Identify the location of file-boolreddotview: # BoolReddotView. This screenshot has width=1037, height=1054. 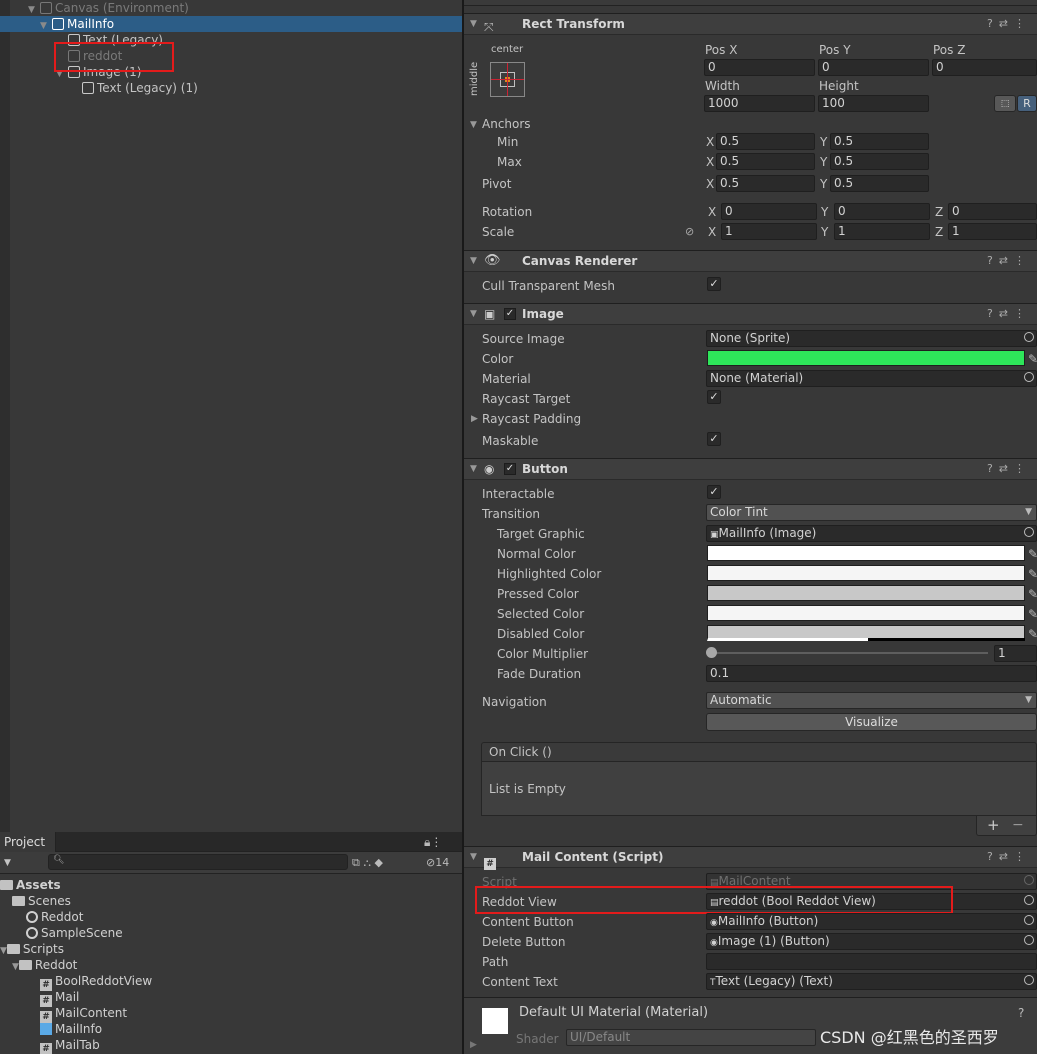
(96, 982).